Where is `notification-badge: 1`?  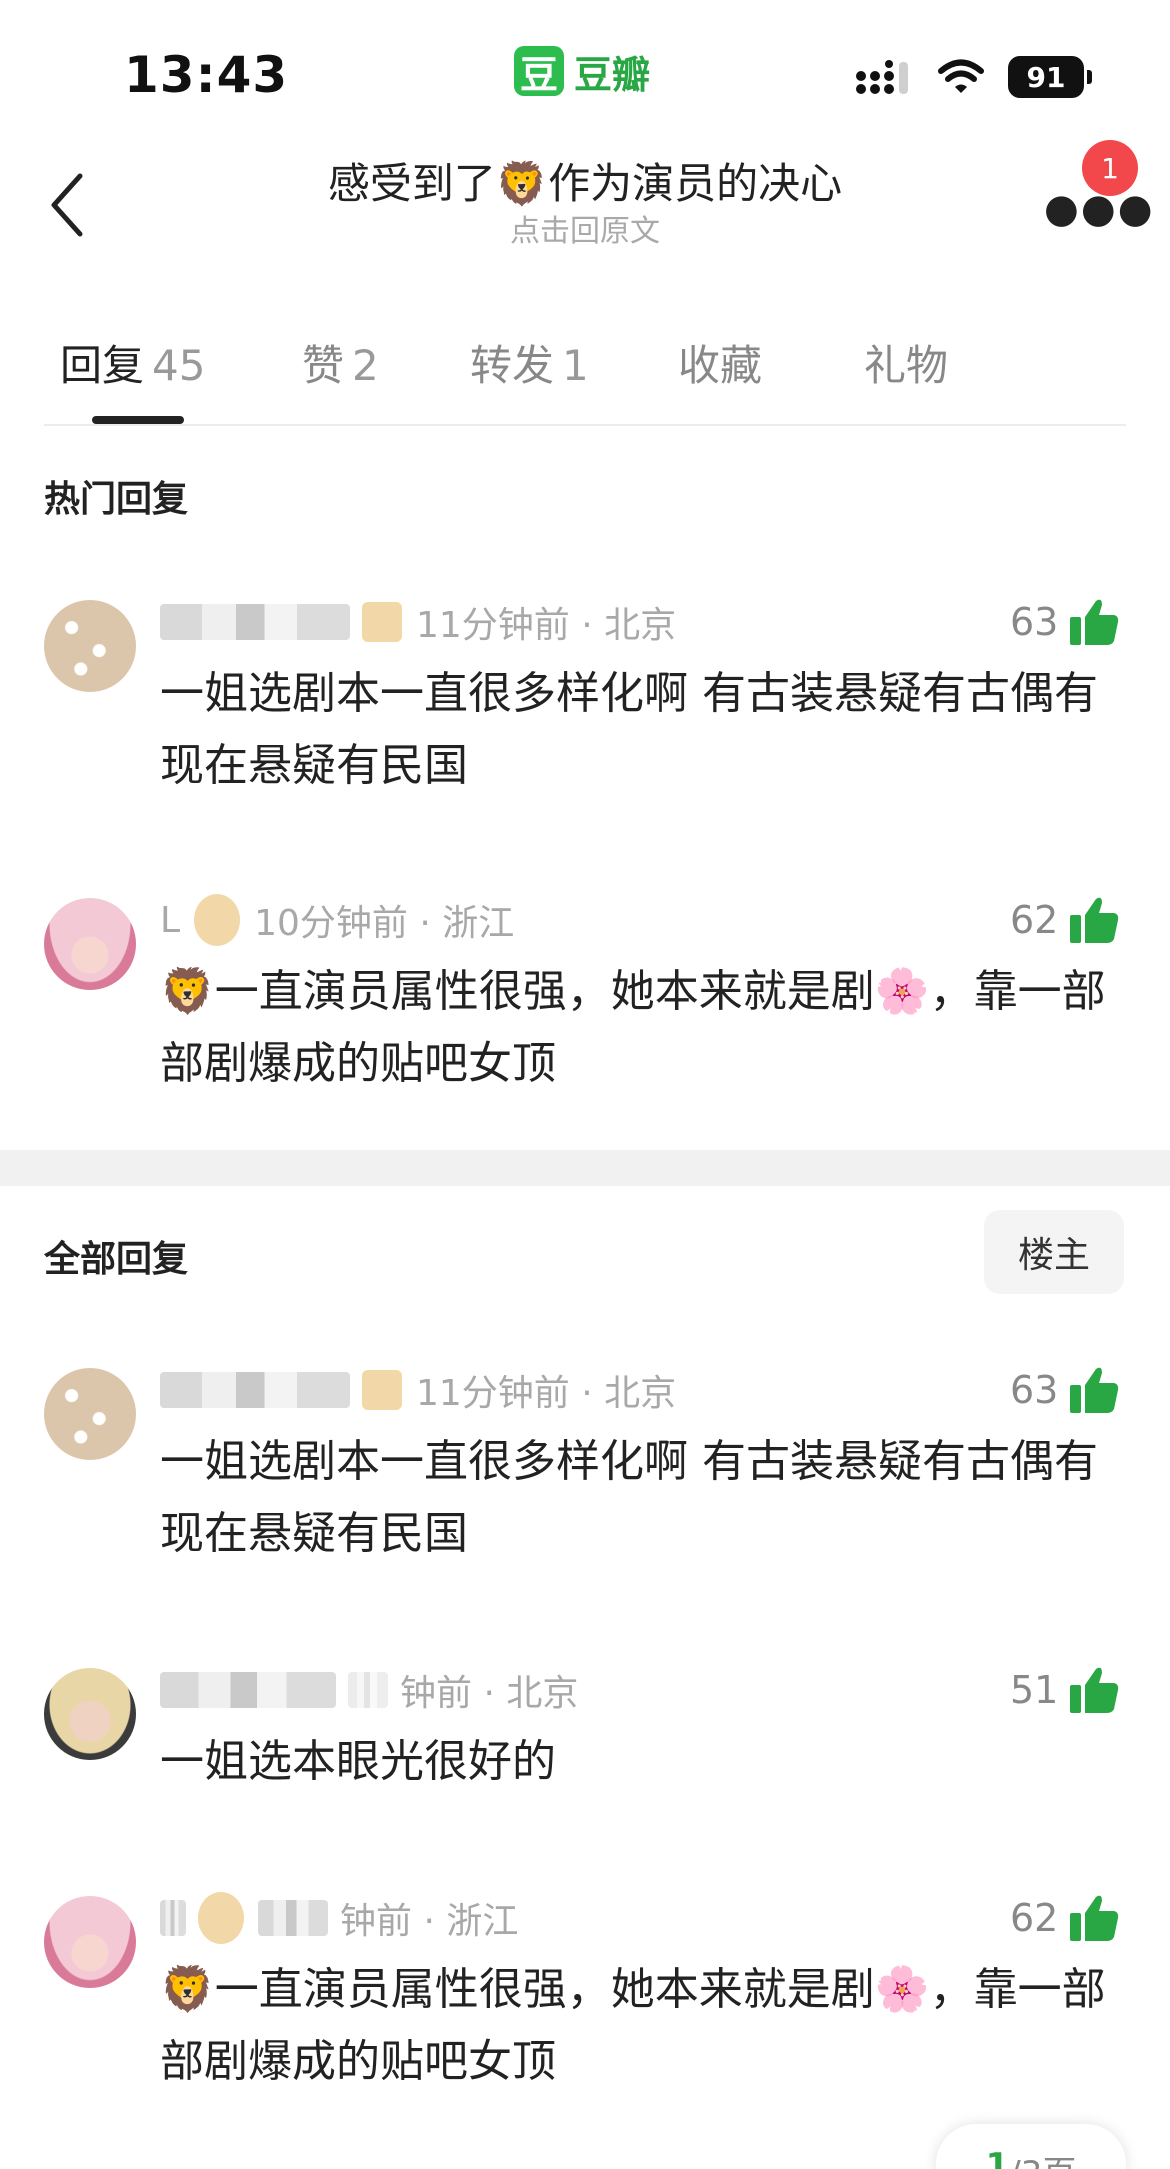 notification-badge: 1 is located at coordinates (1110, 168).